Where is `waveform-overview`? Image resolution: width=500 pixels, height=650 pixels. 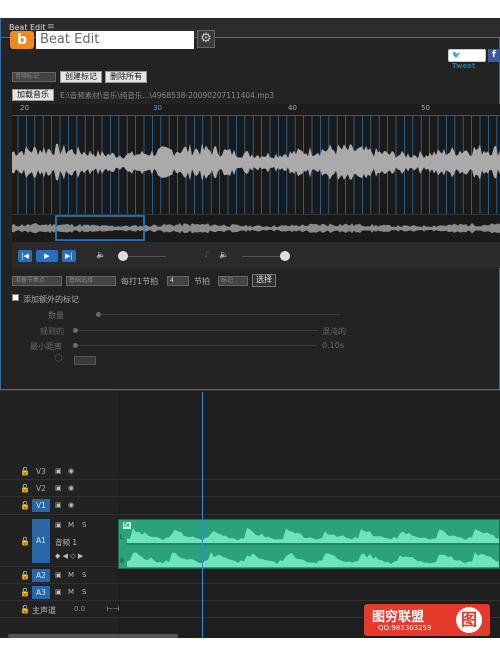 waveform-overview is located at coordinates (256, 228).